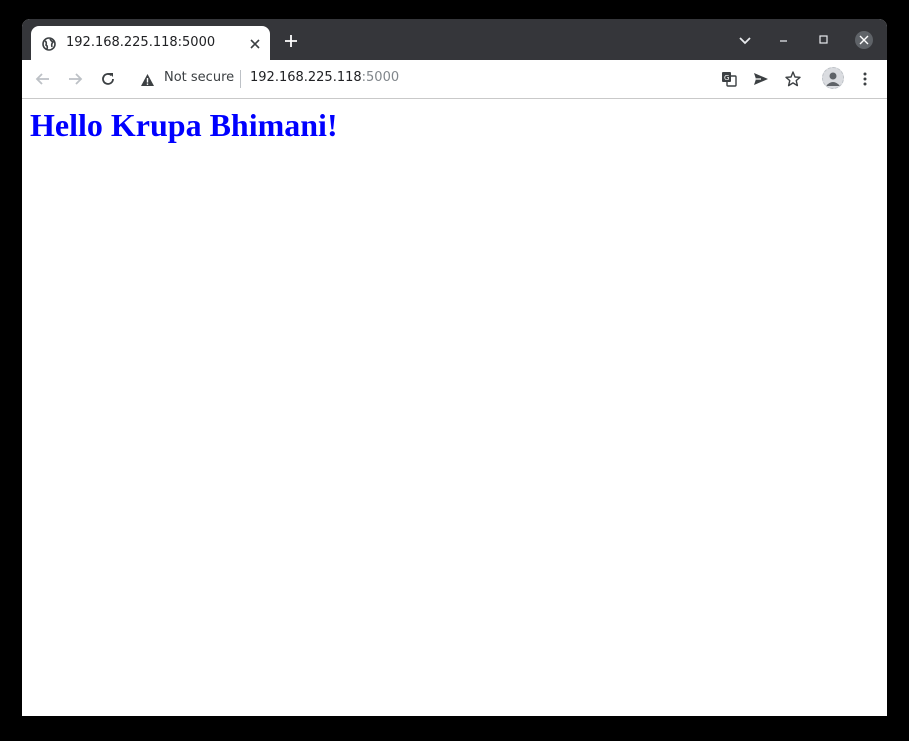 This screenshot has height=741, width=909. I want to click on page-heading: Hello Krupa Bhimani!, so click(184, 125).